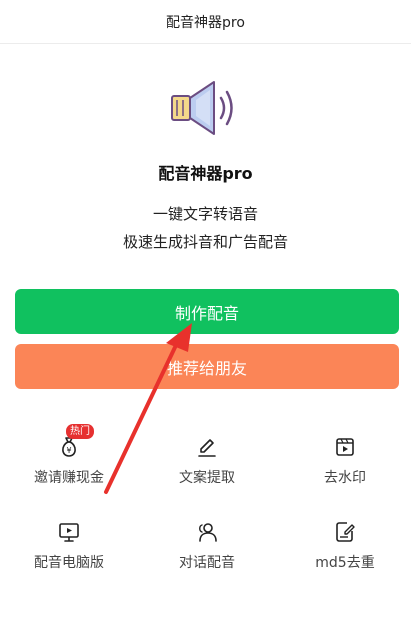  I want to click on pen-icon, so click(207, 448).